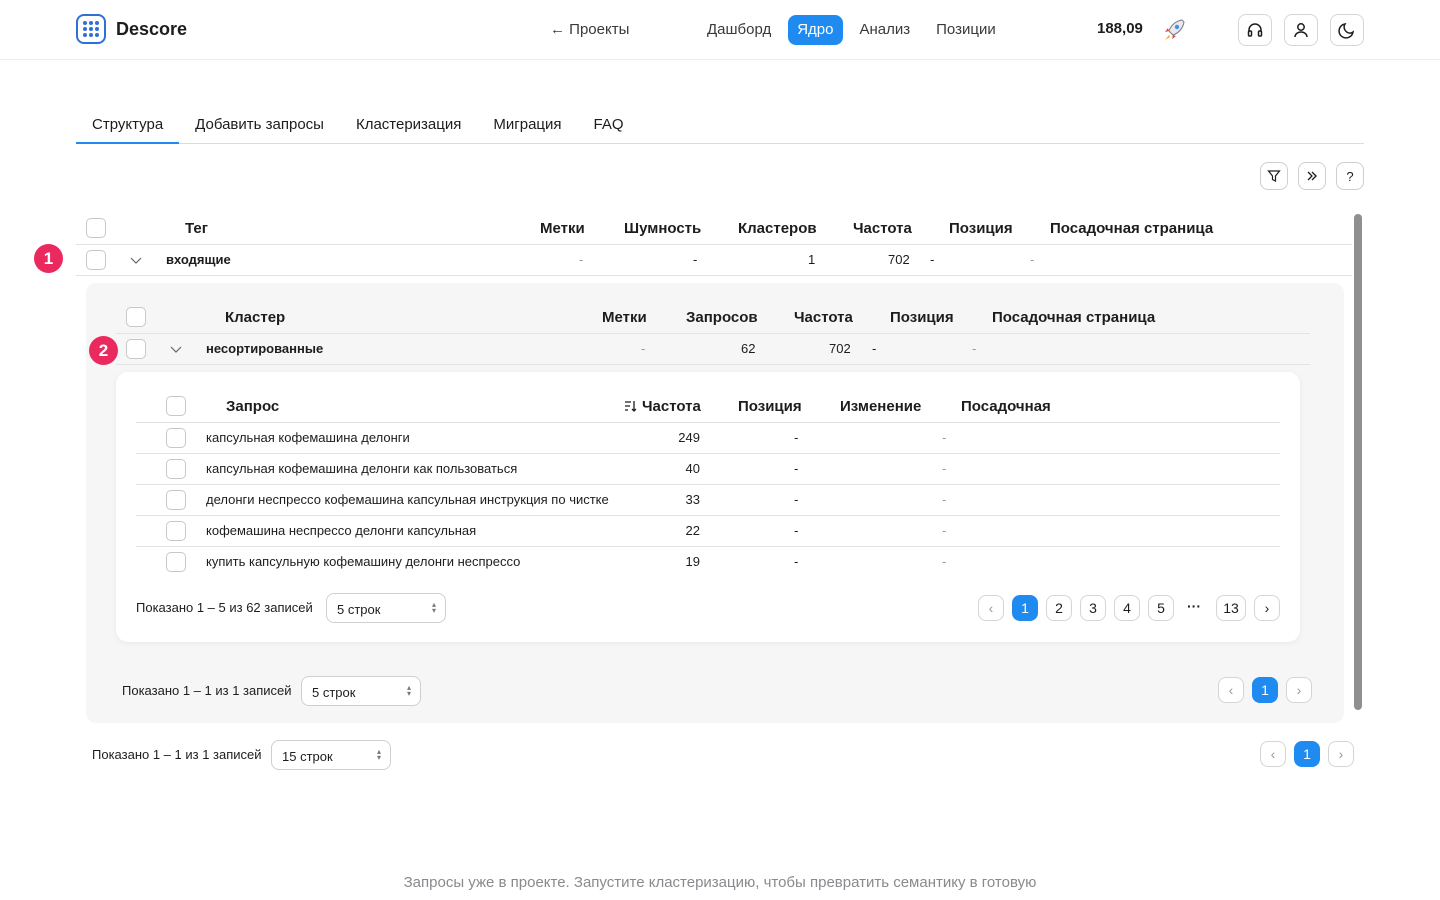  What do you see at coordinates (1312, 176) in the screenshot?
I see `expand-all-button` at bounding box center [1312, 176].